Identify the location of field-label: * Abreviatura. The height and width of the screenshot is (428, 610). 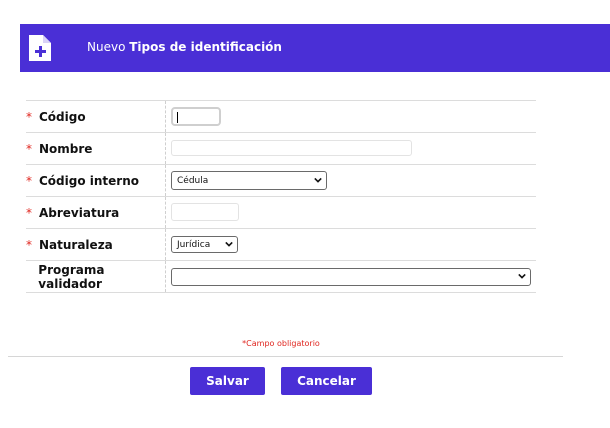
(95, 212).